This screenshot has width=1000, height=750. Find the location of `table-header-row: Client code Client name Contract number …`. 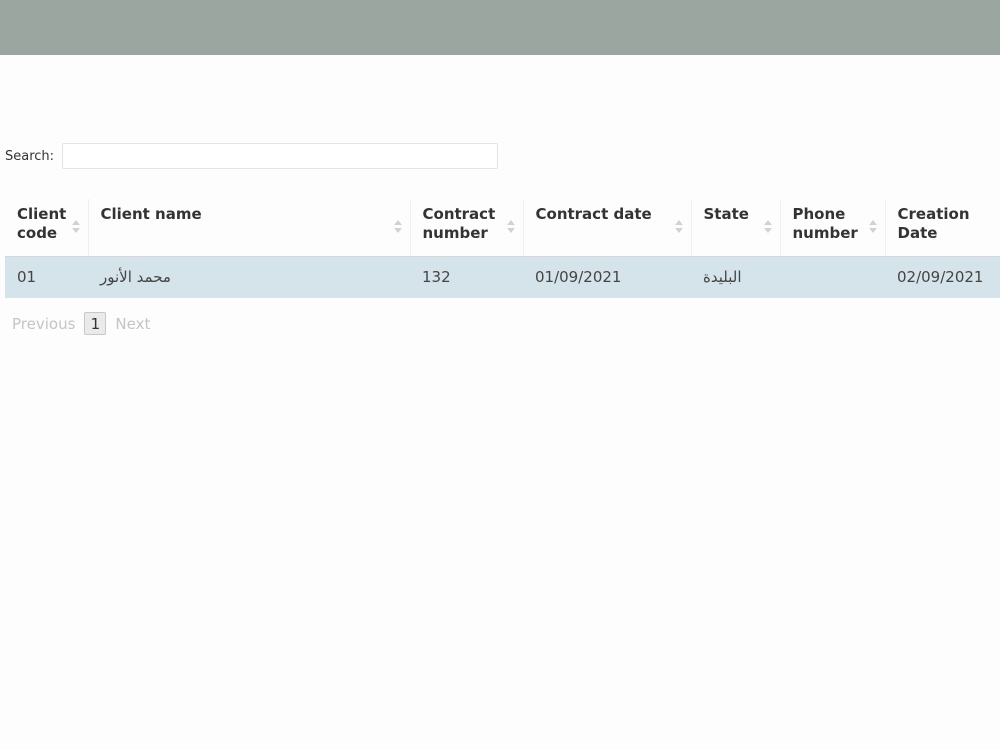

table-header-row: Client code Client name Contract number … is located at coordinates (502, 228).